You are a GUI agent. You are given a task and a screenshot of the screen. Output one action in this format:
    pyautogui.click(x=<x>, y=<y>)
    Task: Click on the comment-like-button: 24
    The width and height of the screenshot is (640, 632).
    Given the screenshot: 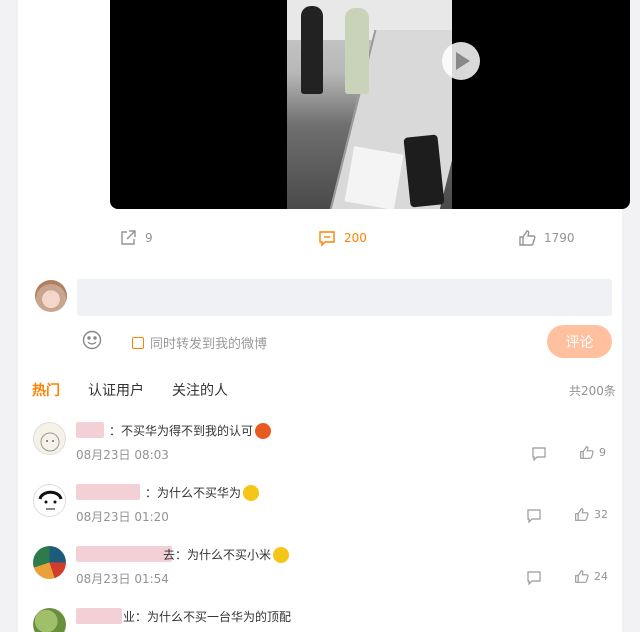 What is the action you would take?
    pyautogui.click(x=591, y=576)
    